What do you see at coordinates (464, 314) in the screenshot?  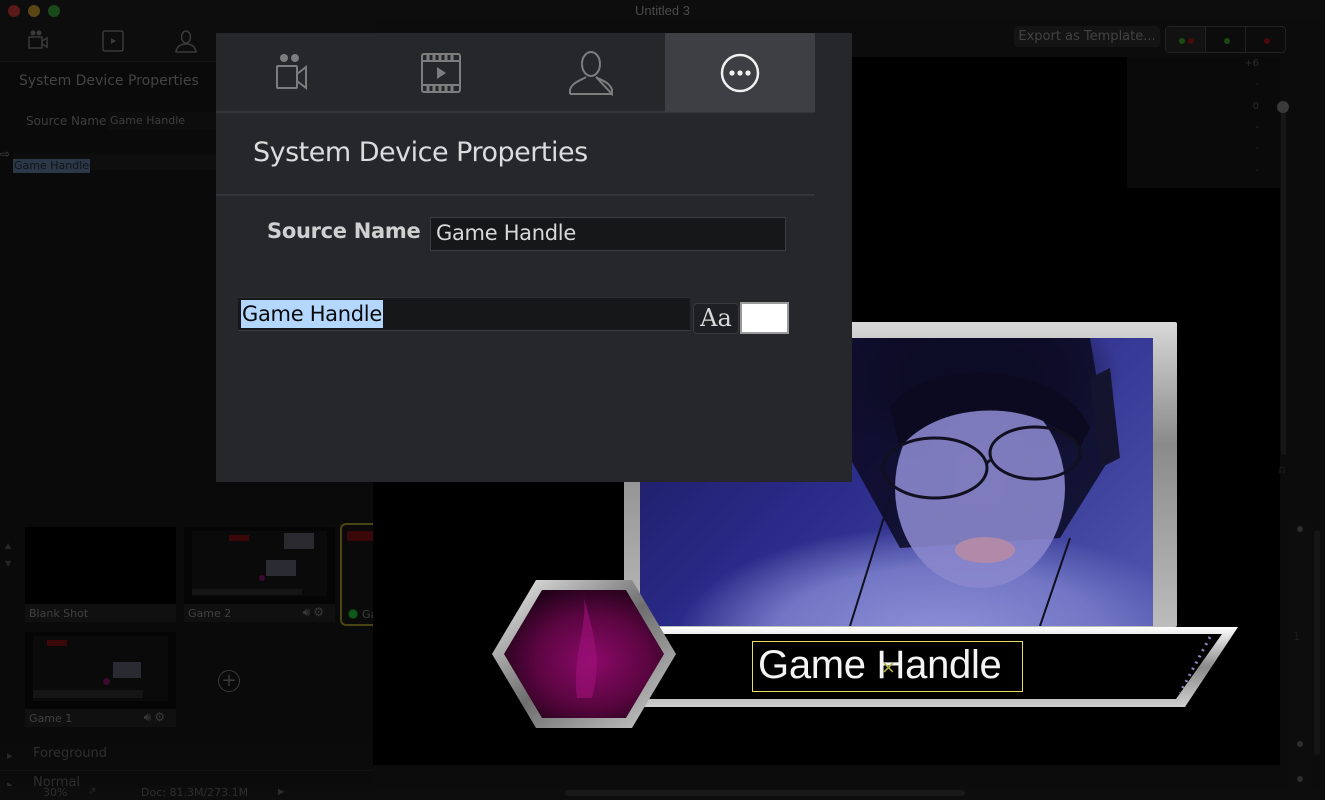 I see `text-content-input: Game Handle` at bounding box center [464, 314].